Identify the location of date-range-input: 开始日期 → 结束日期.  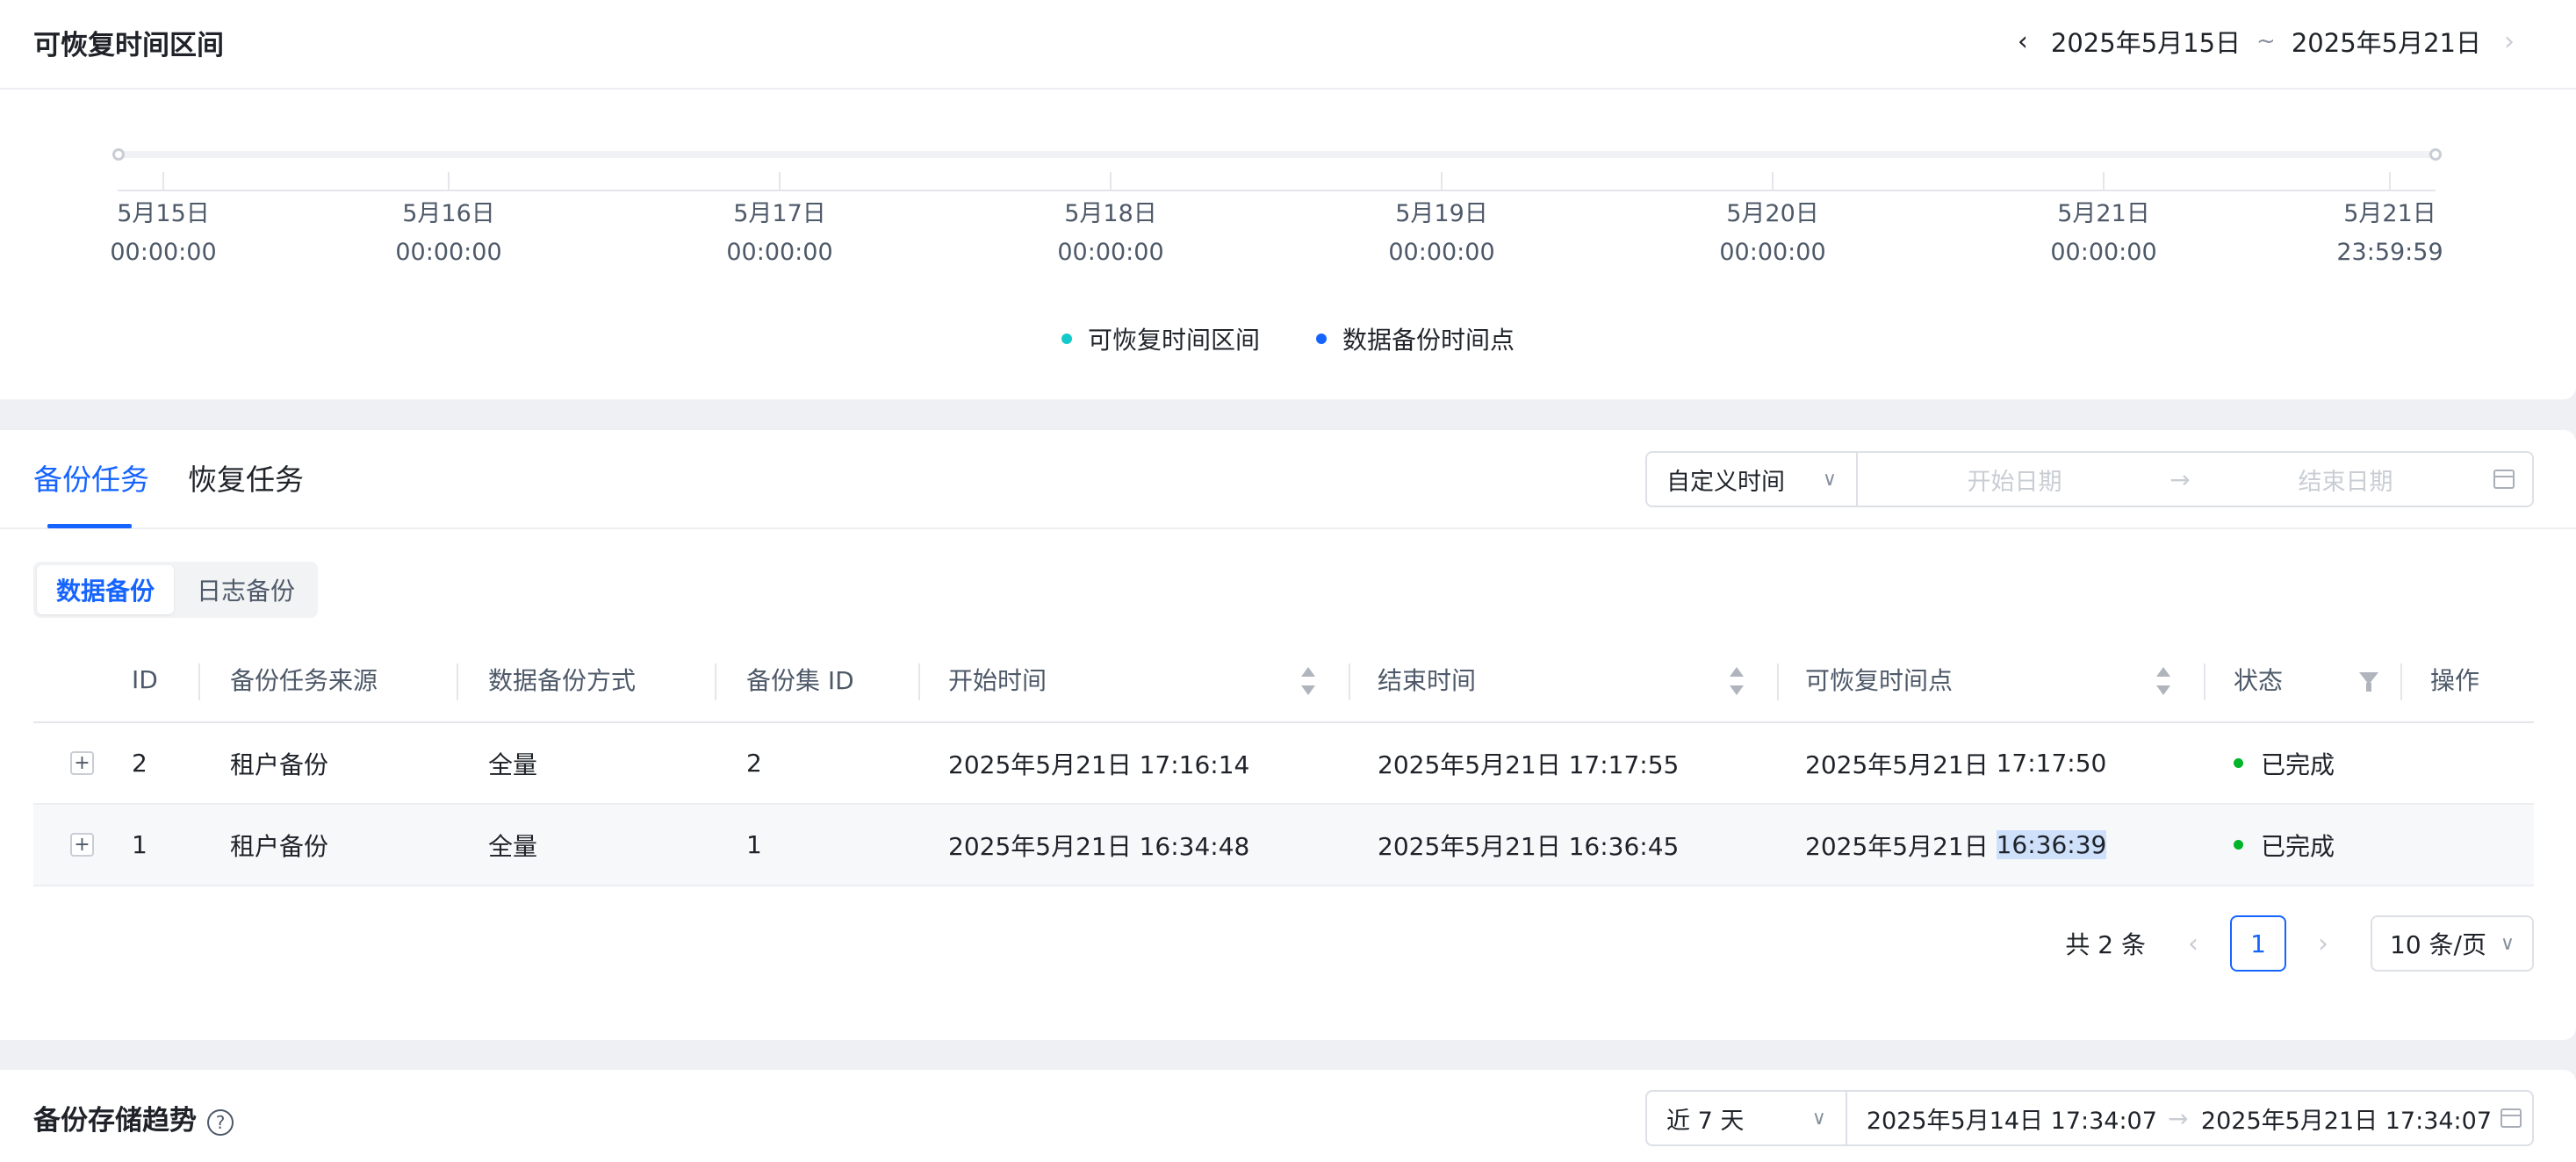
(2195, 479).